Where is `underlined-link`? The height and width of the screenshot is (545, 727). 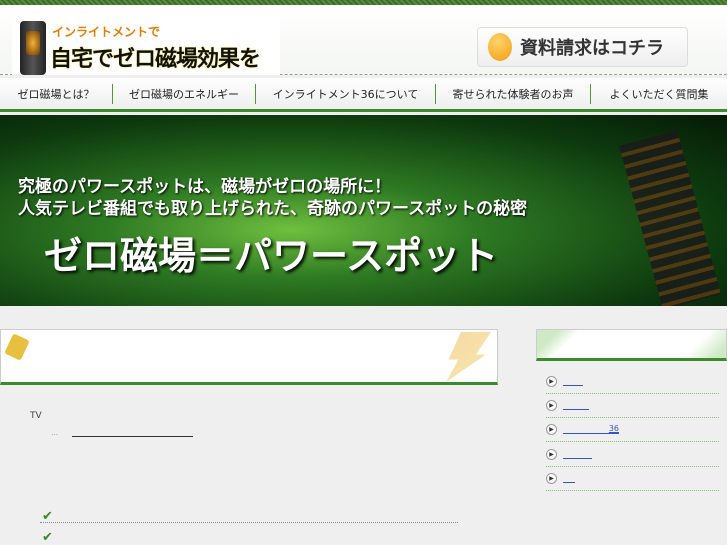
underlined-link is located at coordinates (132, 436).